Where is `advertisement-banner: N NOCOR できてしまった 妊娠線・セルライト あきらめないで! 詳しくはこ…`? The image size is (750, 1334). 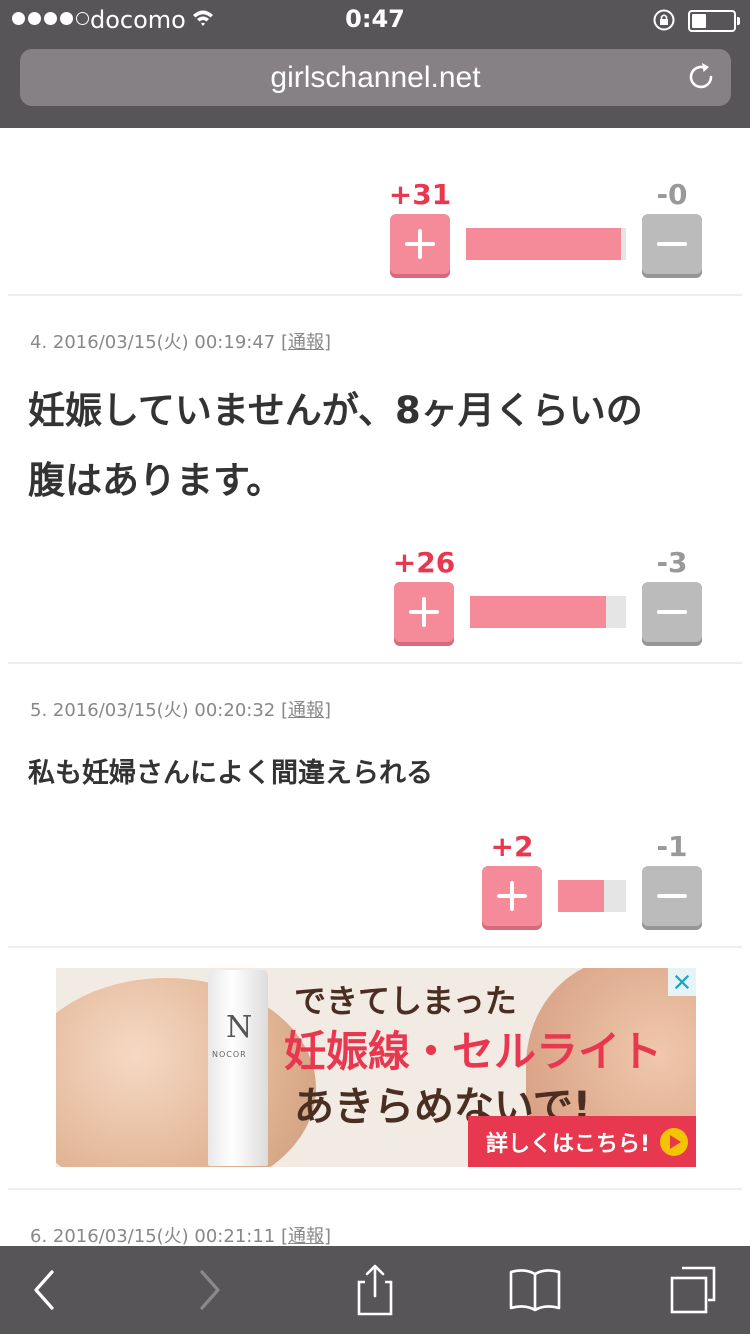
advertisement-banner: N NOCOR できてしまった 妊娠線・セルライト あきらめないで! 詳しくはこ… is located at coordinates (376, 1067).